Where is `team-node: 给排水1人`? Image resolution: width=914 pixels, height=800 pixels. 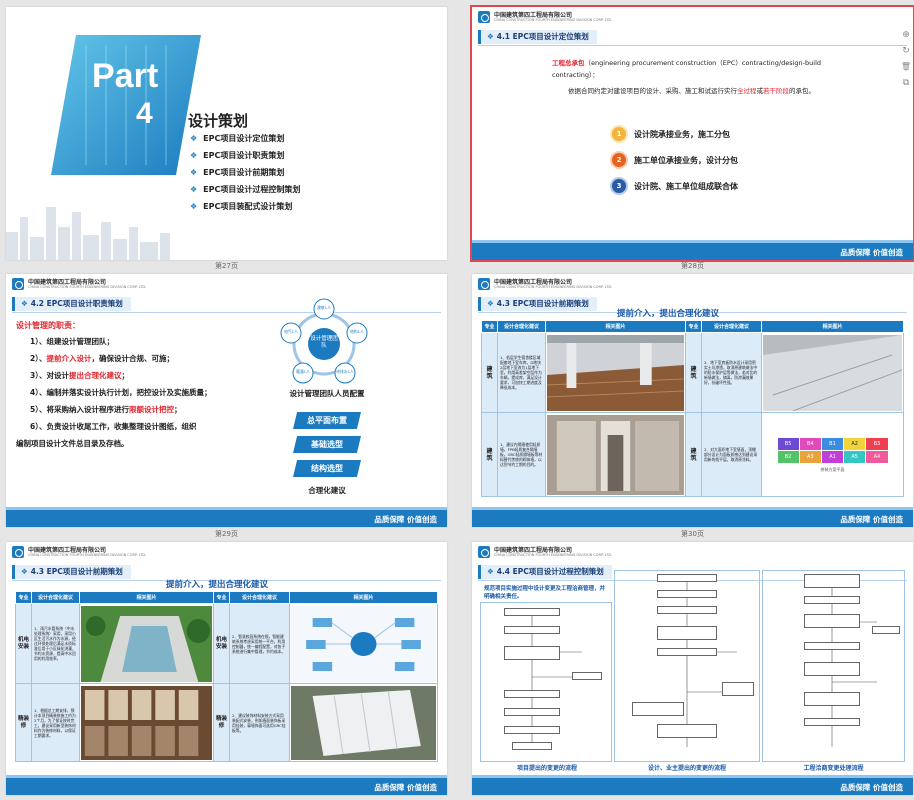
team-node: 给排水1人 is located at coordinates (345, 371).